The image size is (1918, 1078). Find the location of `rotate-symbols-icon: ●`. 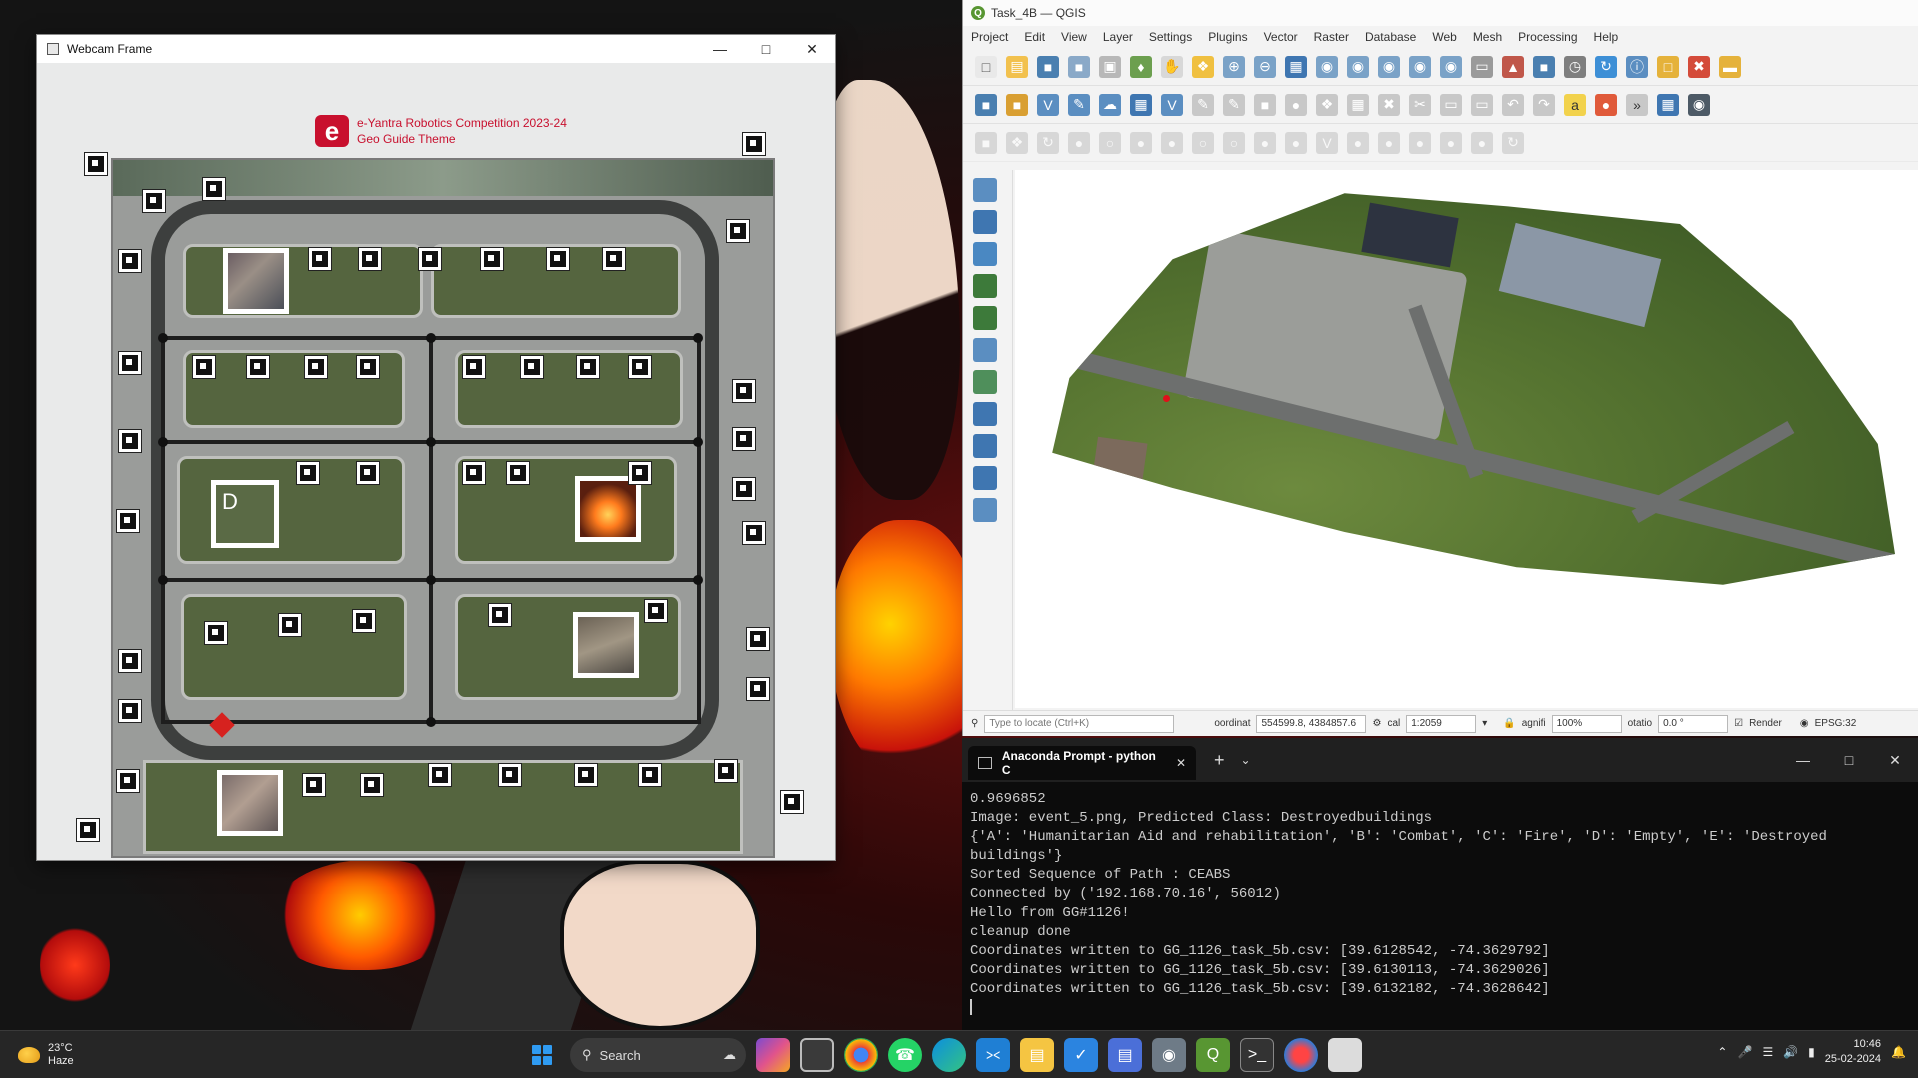

rotate-symbols-icon: ● is located at coordinates (1451, 142).